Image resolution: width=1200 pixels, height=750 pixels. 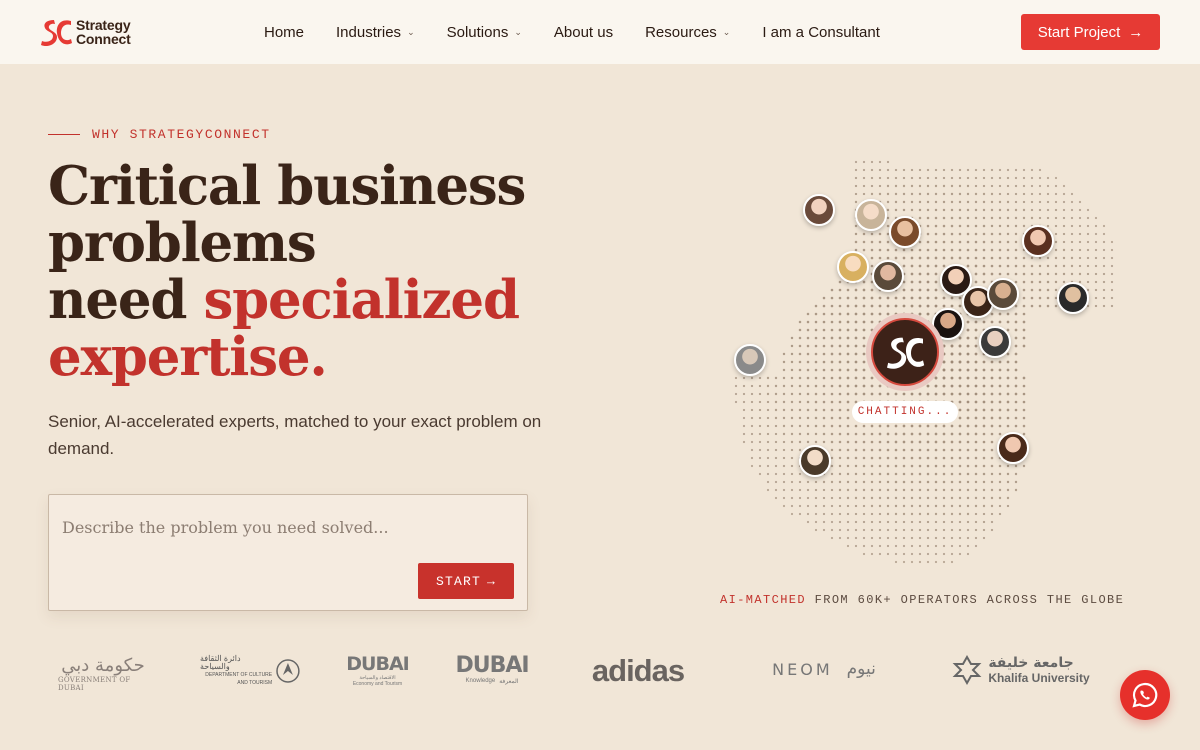 What do you see at coordinates (1031, 663) in the screenshot?
I see `logo-arabic-text: جامعة خليفة` at bounding box center [1031, 663].